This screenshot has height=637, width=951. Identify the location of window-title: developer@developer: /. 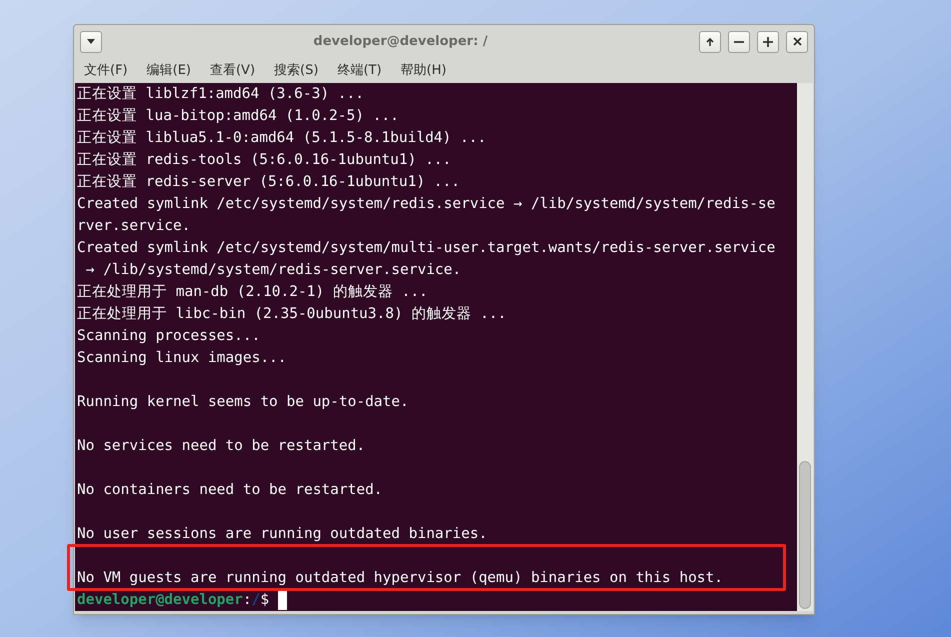
(400, 42).